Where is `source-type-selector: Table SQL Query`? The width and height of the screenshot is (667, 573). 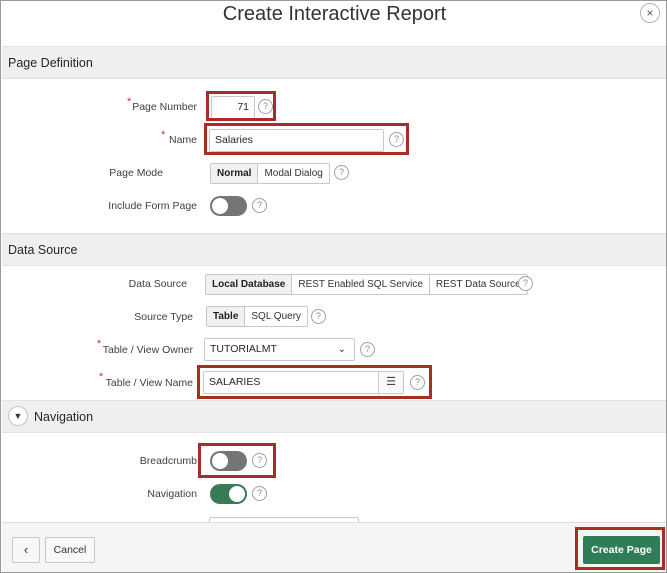 source-type-selector: Table SQL Query is located at coordinates (257, 316).